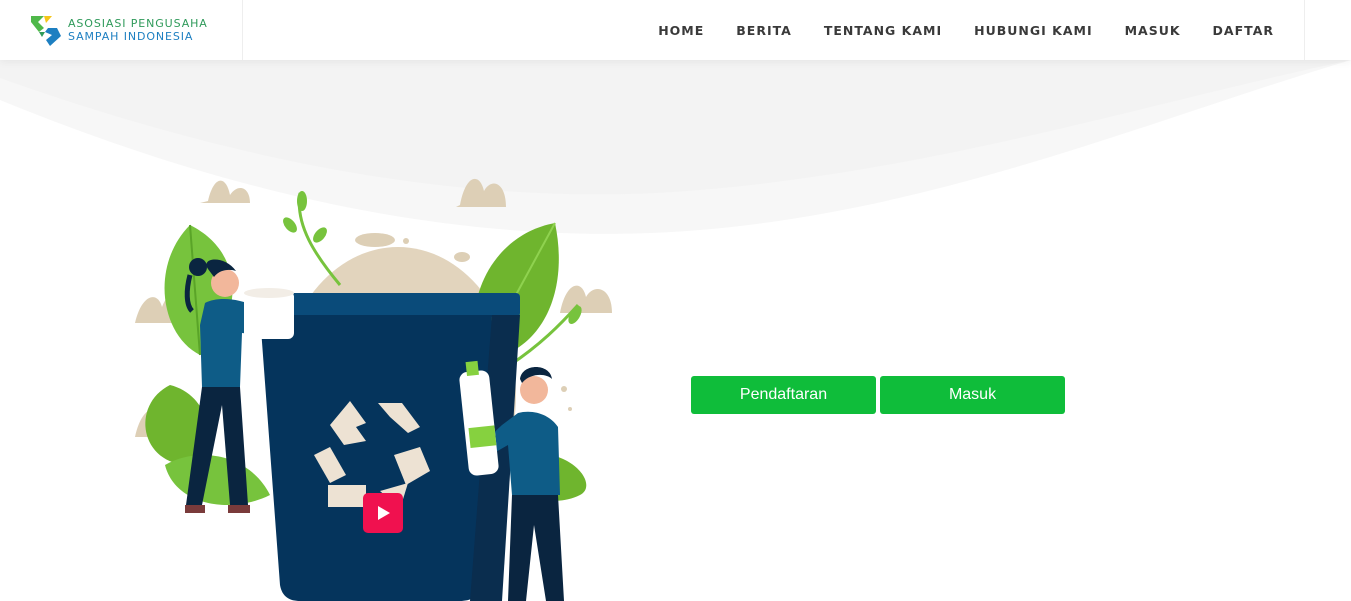  I want to click on play-video-button, so click(383, 513).